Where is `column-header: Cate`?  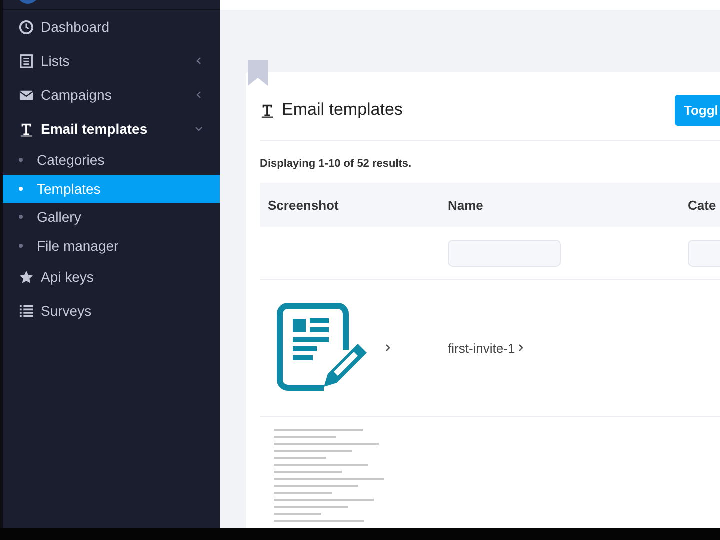 column-header: Cate is located at coordinates (704, 205).